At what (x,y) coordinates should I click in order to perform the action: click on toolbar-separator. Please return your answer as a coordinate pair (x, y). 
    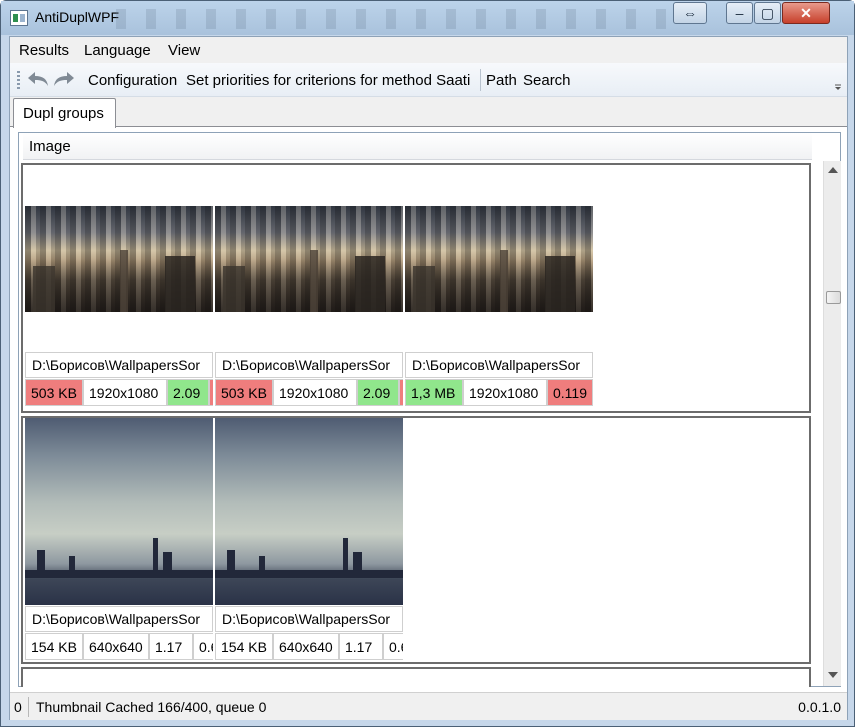
    Looking at the image, I should click on (480, 80).